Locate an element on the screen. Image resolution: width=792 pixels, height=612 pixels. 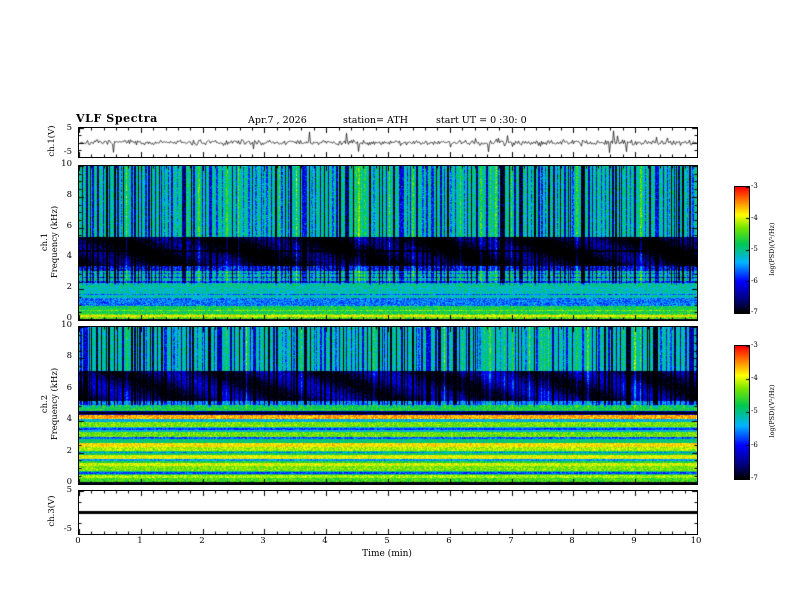
spec2-ytick: 6 is located at coordinates (69, 388).